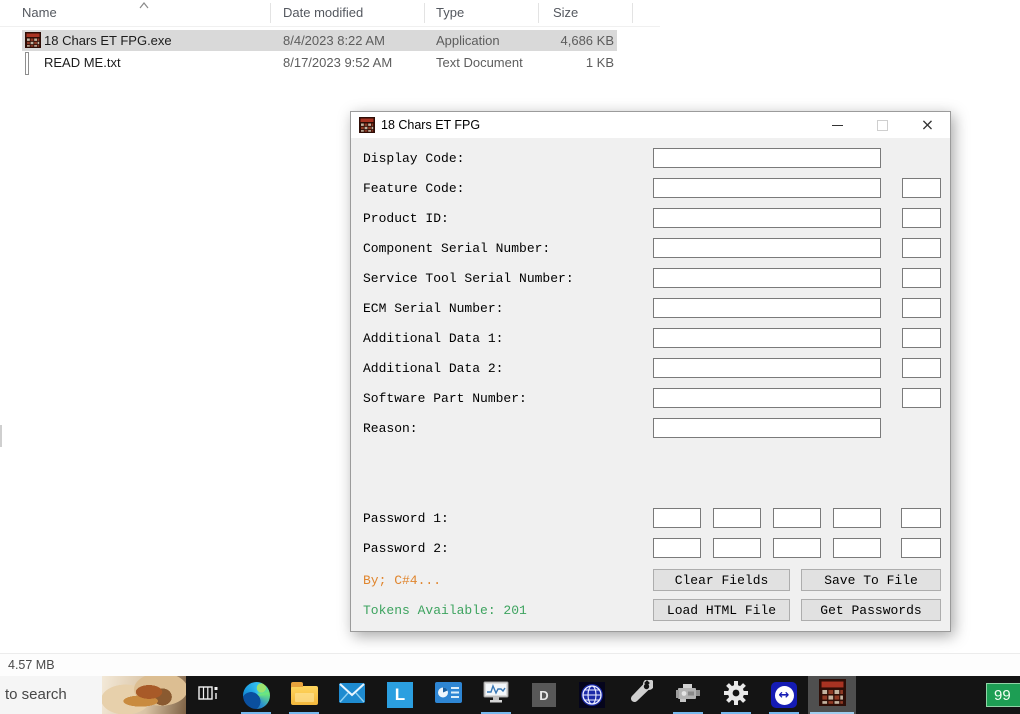 This screenshot has width=1020, height=714. What do you see at coordinates (650, 519) in the screenshot?
I see `password-1-row: Password 1:` at bounding box center [650, 519].